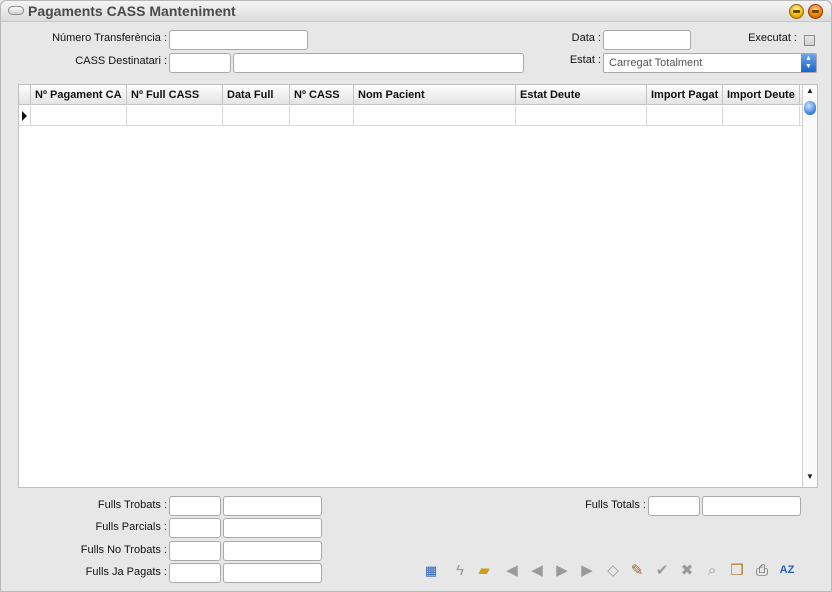 This screenshot has width=832, height=592. Describe the element at coordinates (195, 551) in the screenshot. I see `fulls-no-trobats-count-field` at that location.